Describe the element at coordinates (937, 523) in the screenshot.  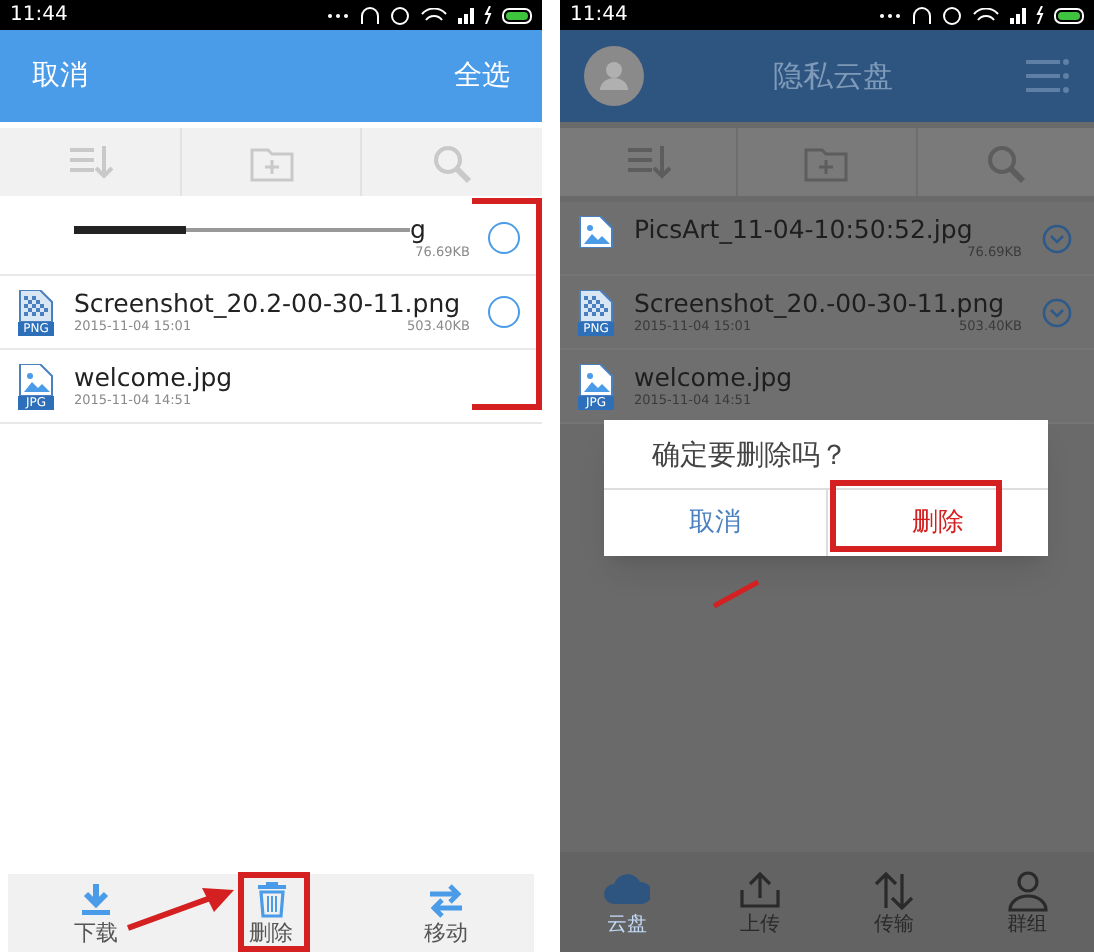
I see `dialog-delete-button: 删除` at that location.